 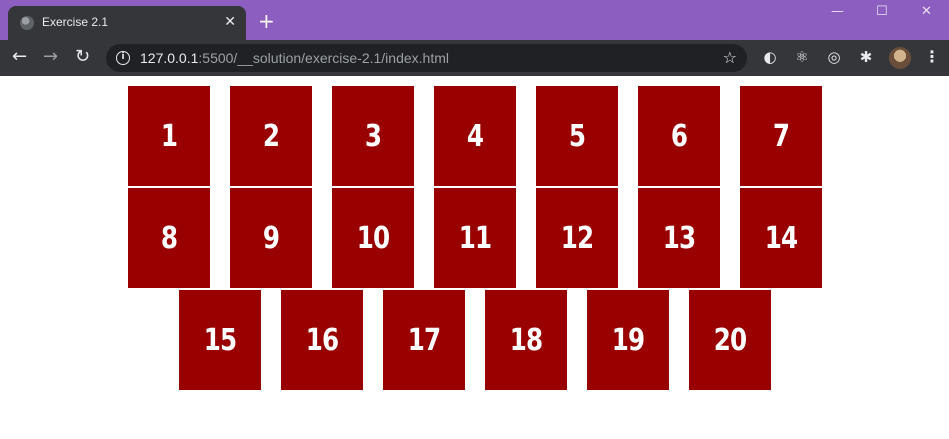 I want to click on box-number: 5, so click(x=577, y=136).